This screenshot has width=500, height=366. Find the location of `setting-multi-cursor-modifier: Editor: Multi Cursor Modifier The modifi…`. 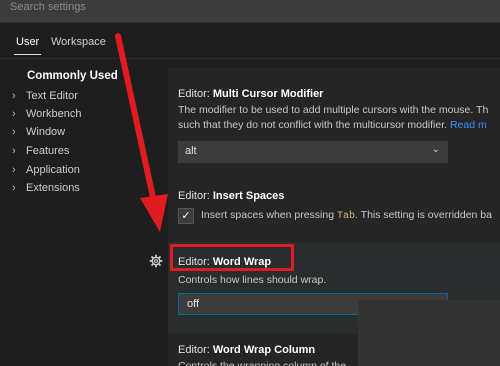

setting-multi-cursor-modifier: Editor: Multi Cursor Modifier The modifi… is located at coordinates (339, 110).